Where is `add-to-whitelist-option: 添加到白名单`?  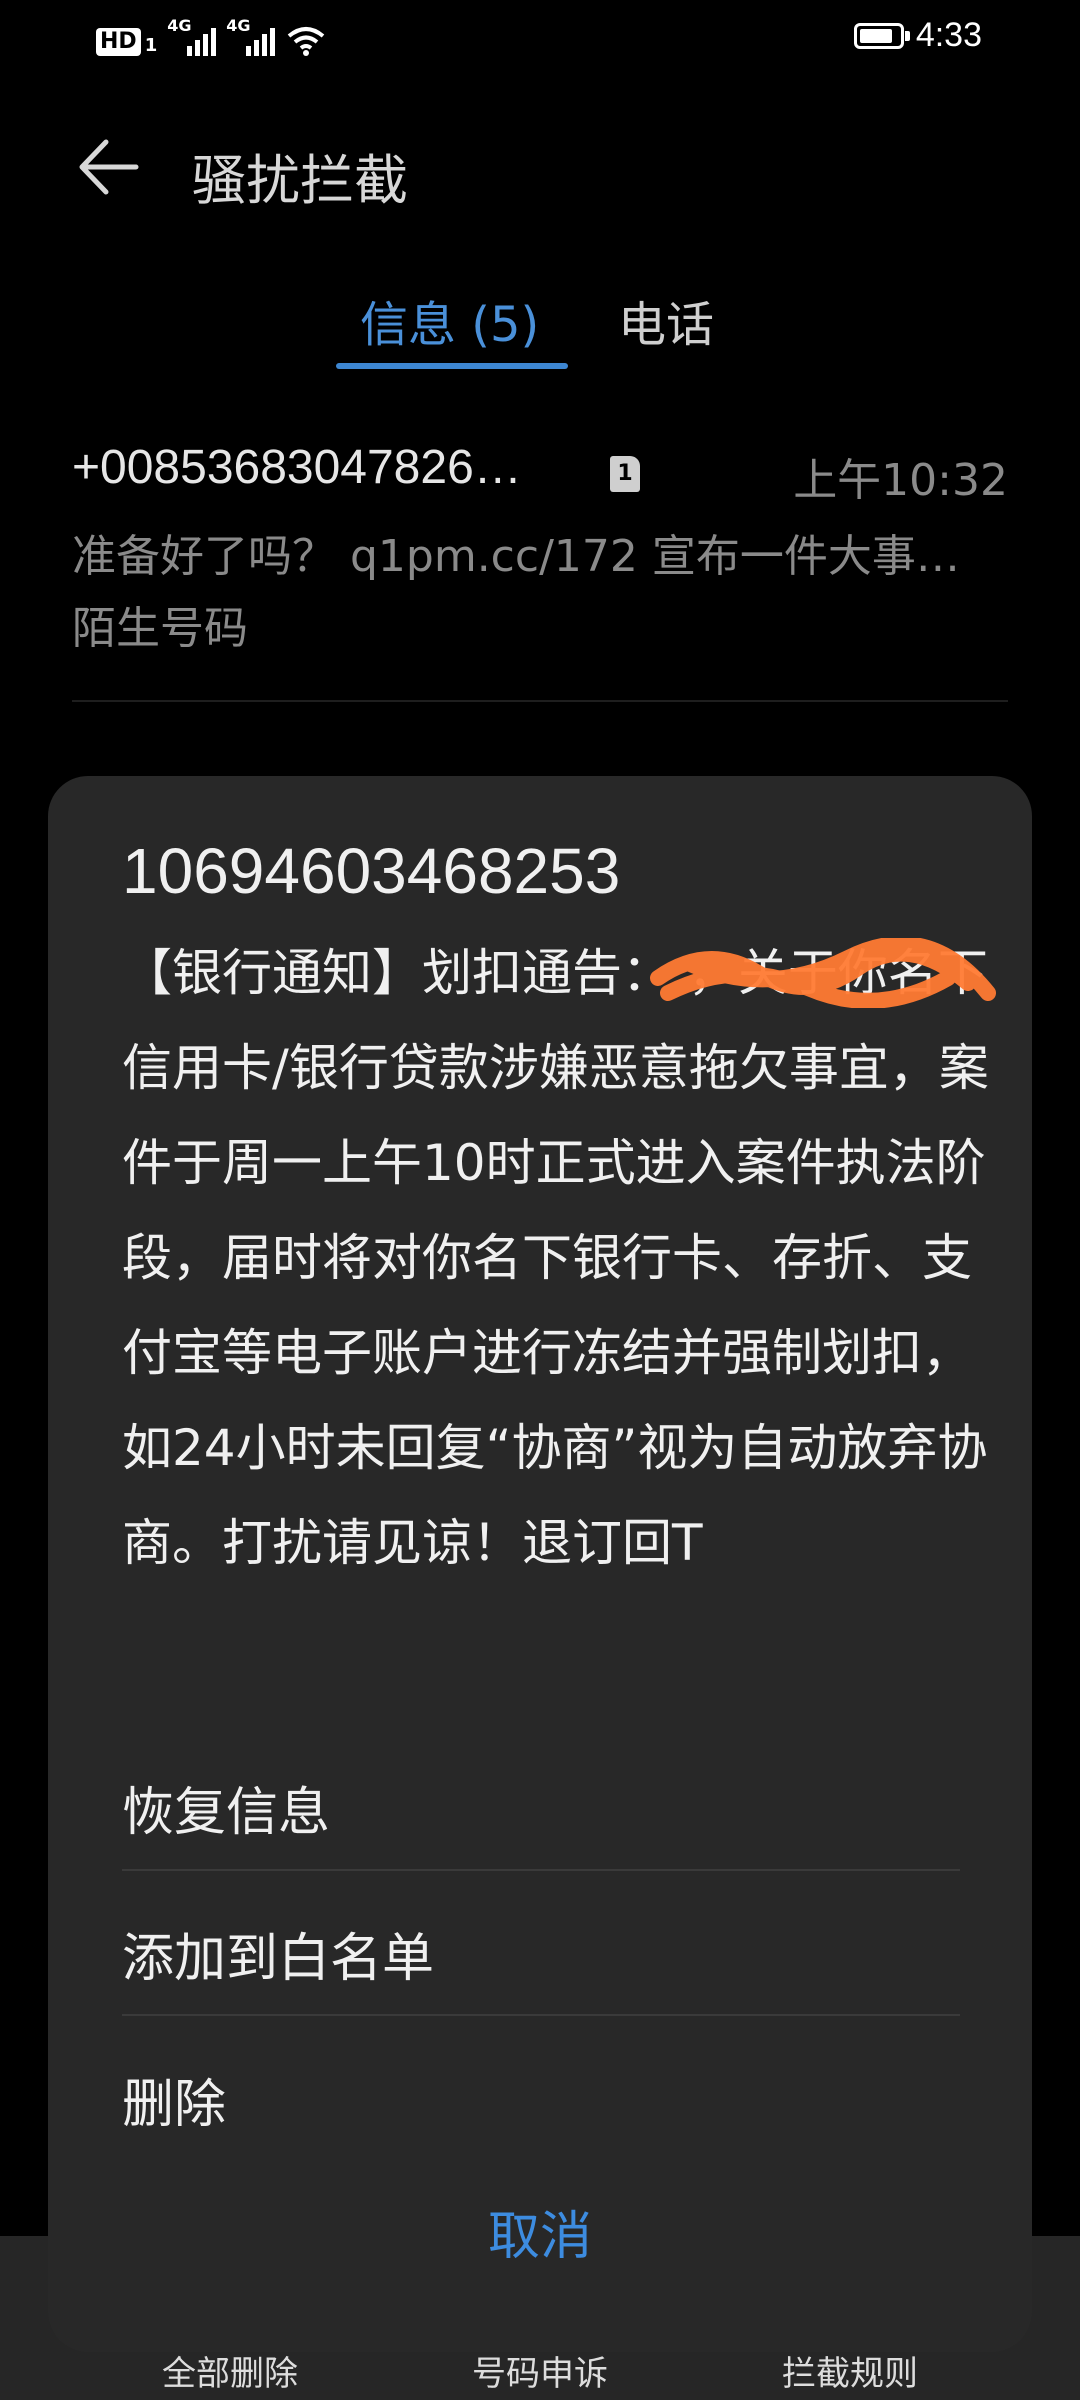
add-to-whitelist-option: 添加到白名单 is located at coordinates (541, 1953).